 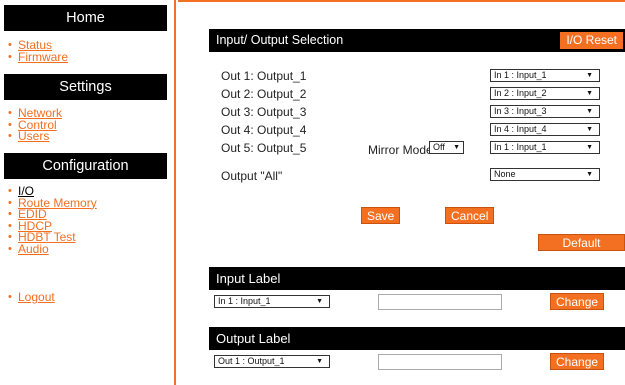 I want to click on settings-nav: Network Control Users, so click(x=35, y=125).